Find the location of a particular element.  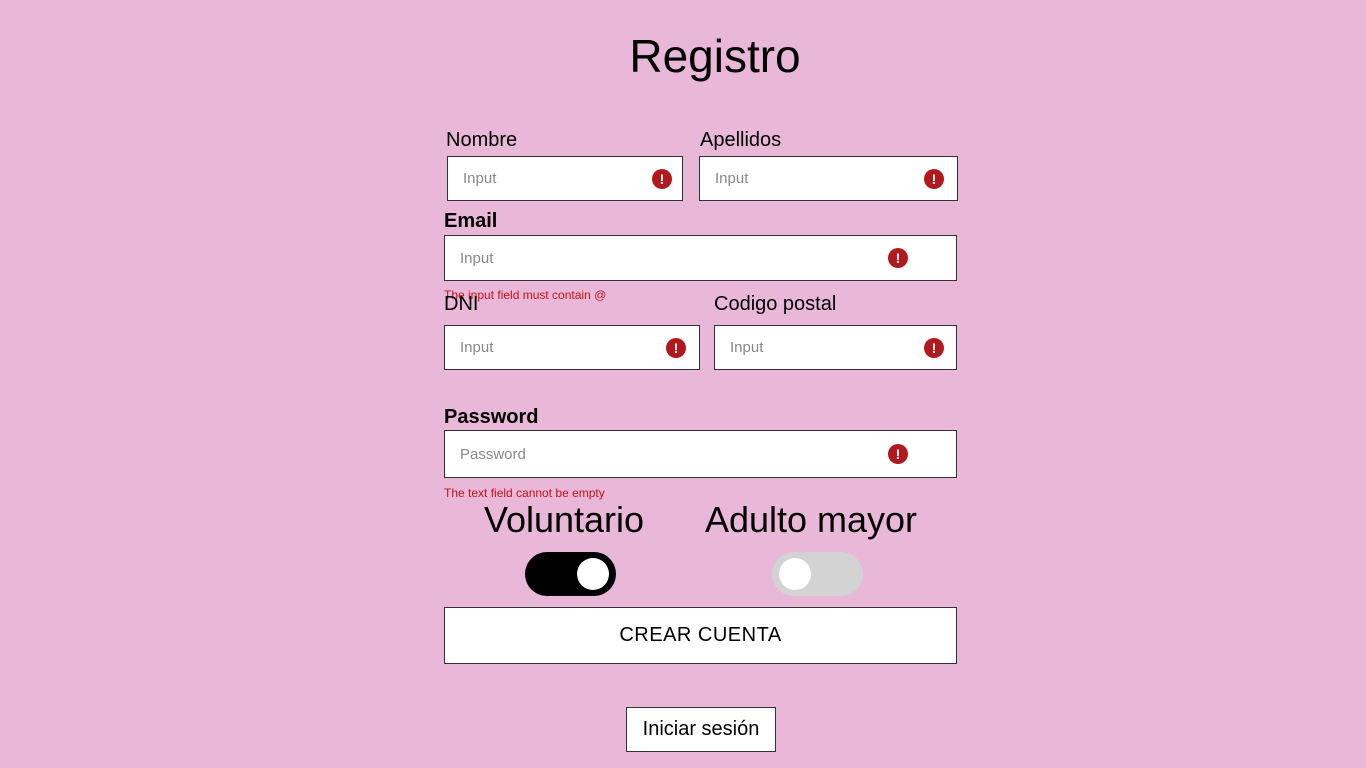

adulto-mayor-toggle is located at coordinates (817, 574).